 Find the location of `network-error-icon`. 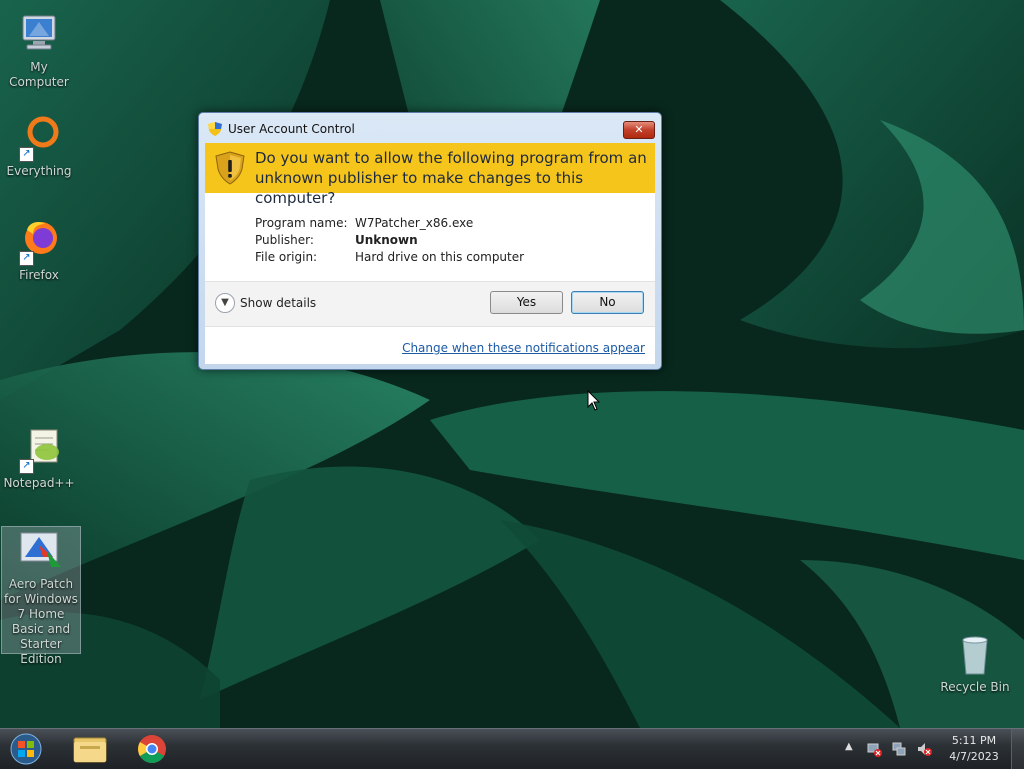

network-error-icon is located at coordinates (874, 749).